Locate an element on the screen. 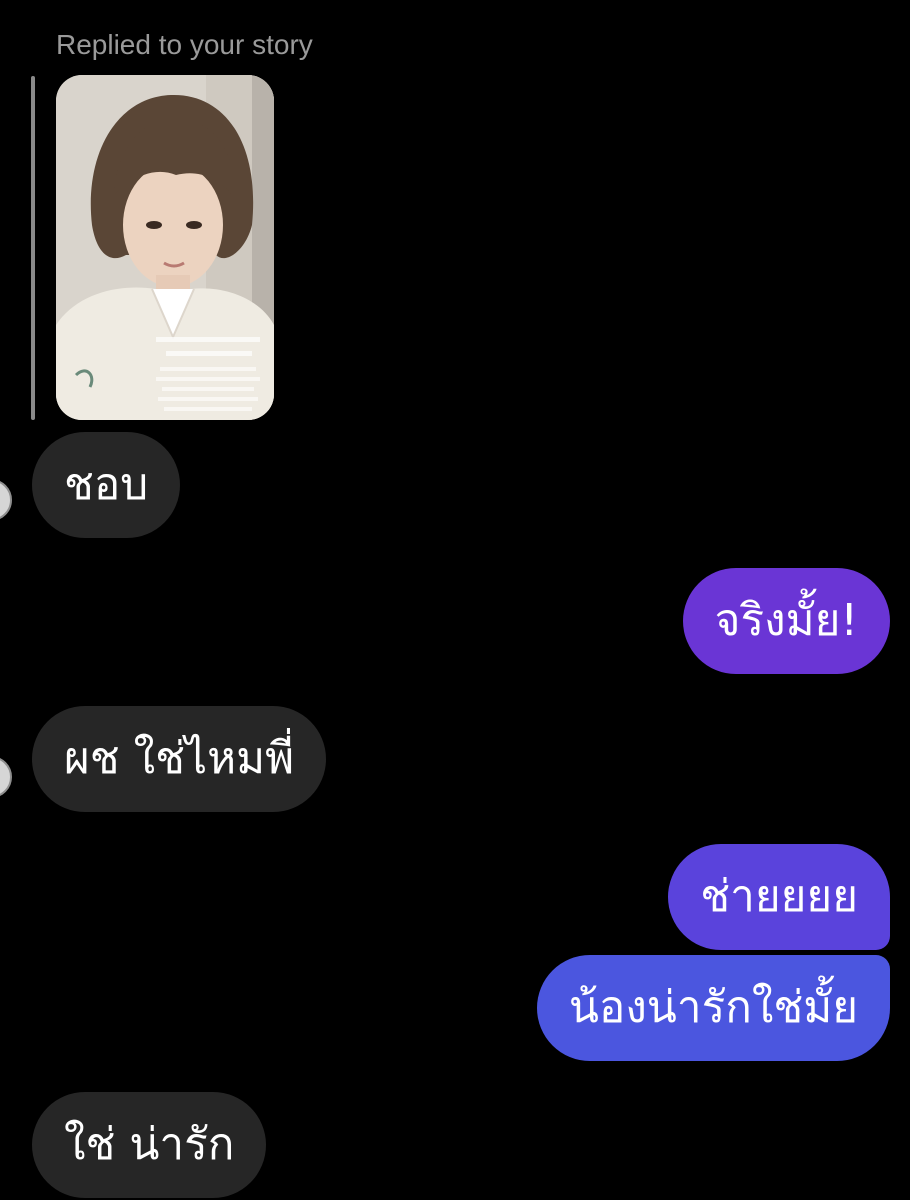 The image size is (910, 1200). message-bubble-received: ชอบ is located at coordinates (106, 485).